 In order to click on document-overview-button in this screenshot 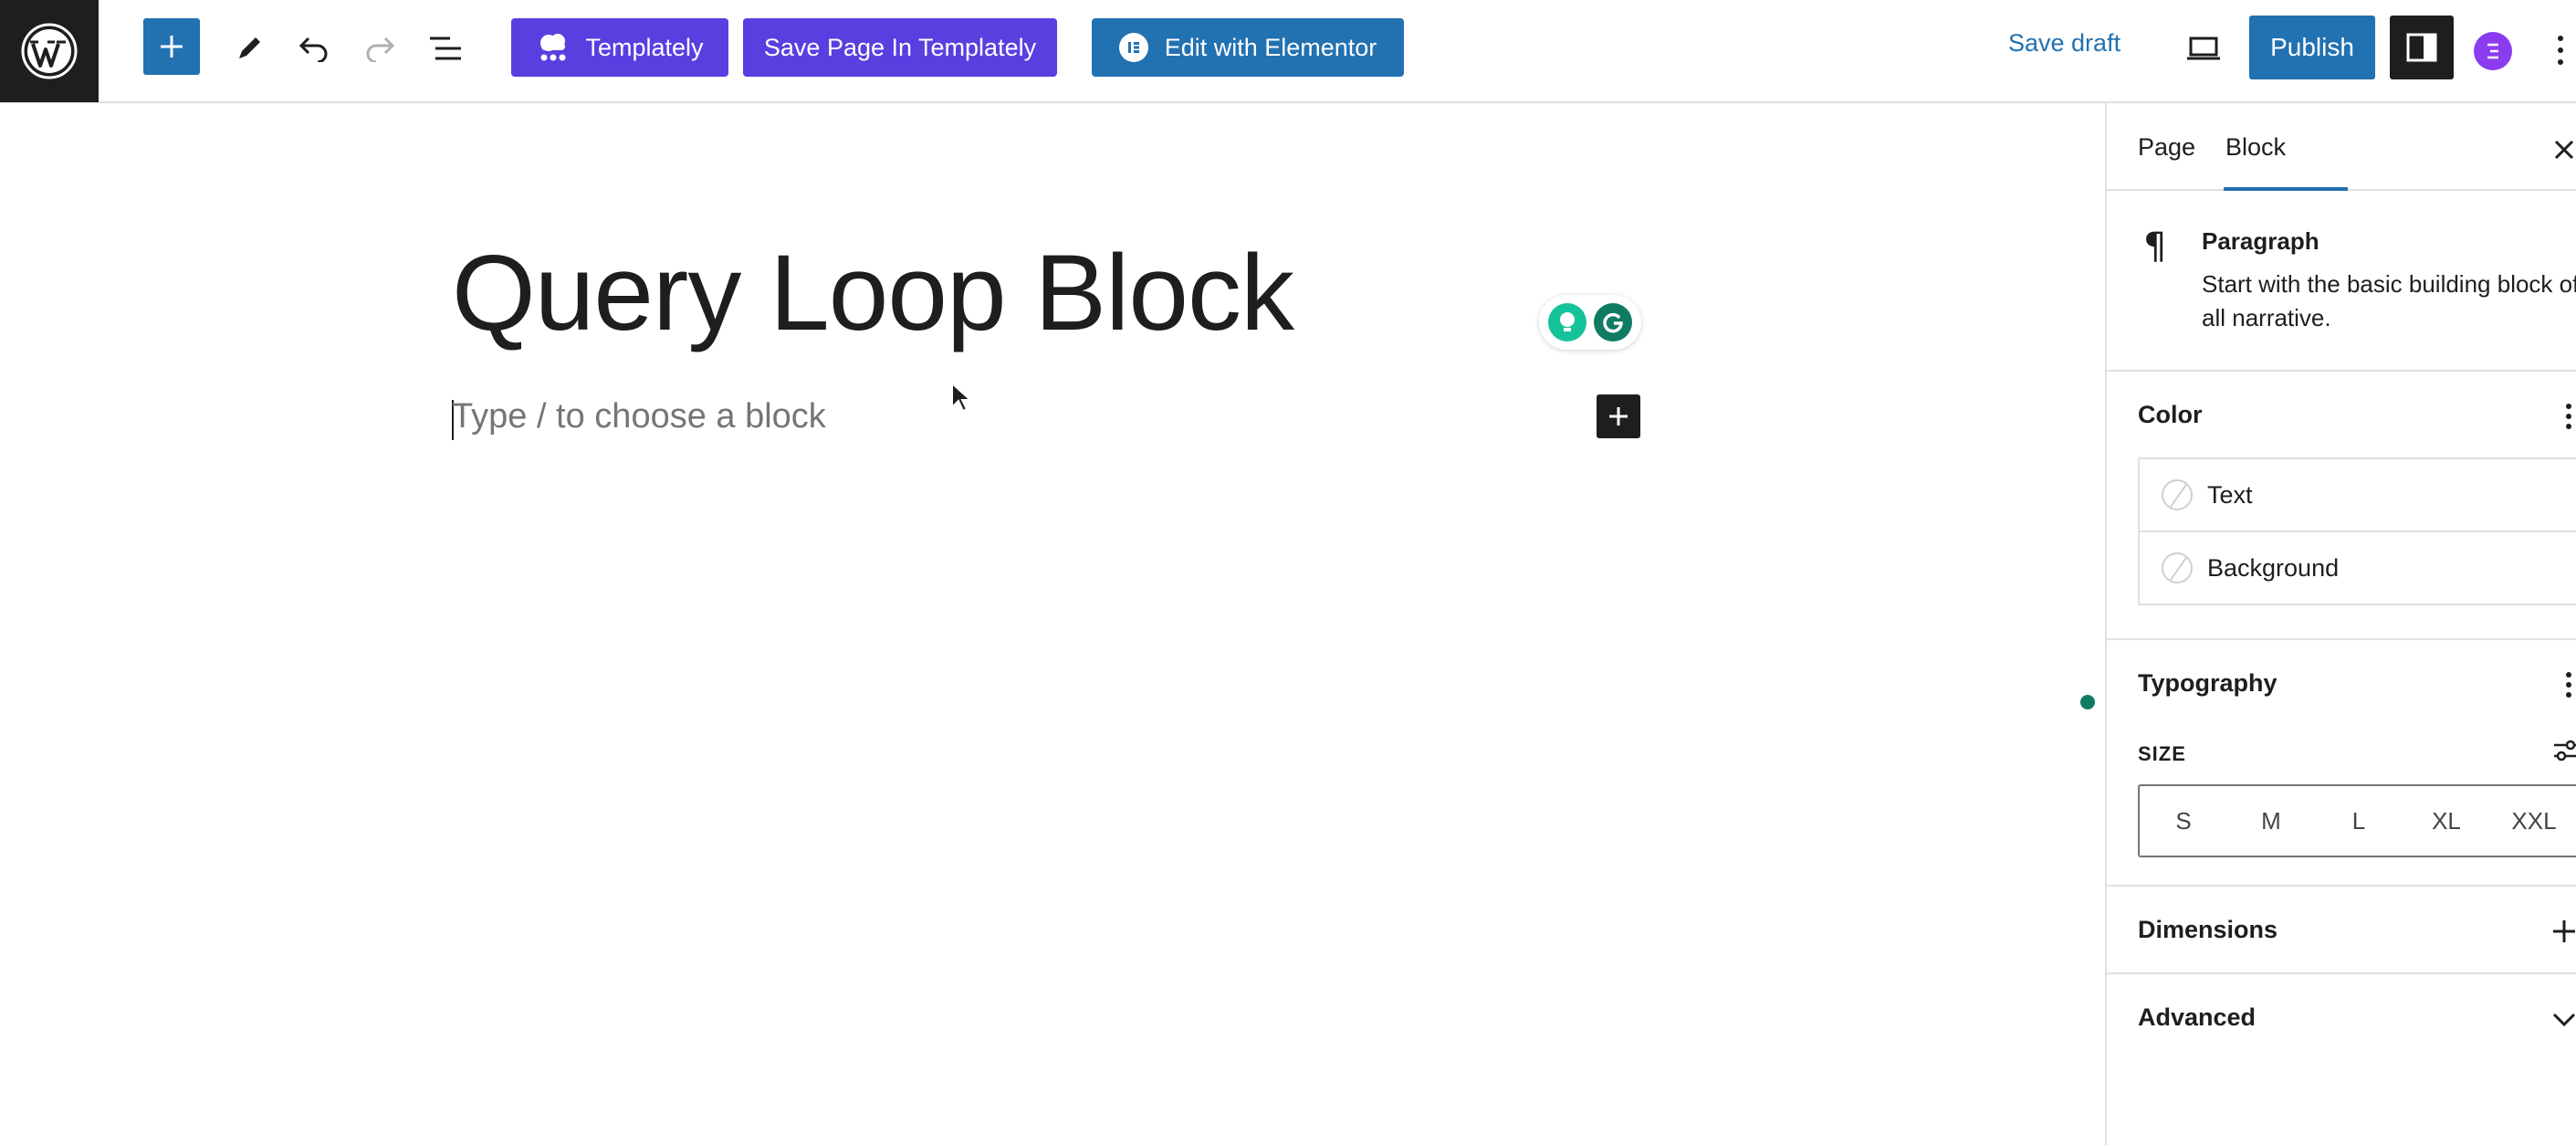, I will do `click(445, 48)`.